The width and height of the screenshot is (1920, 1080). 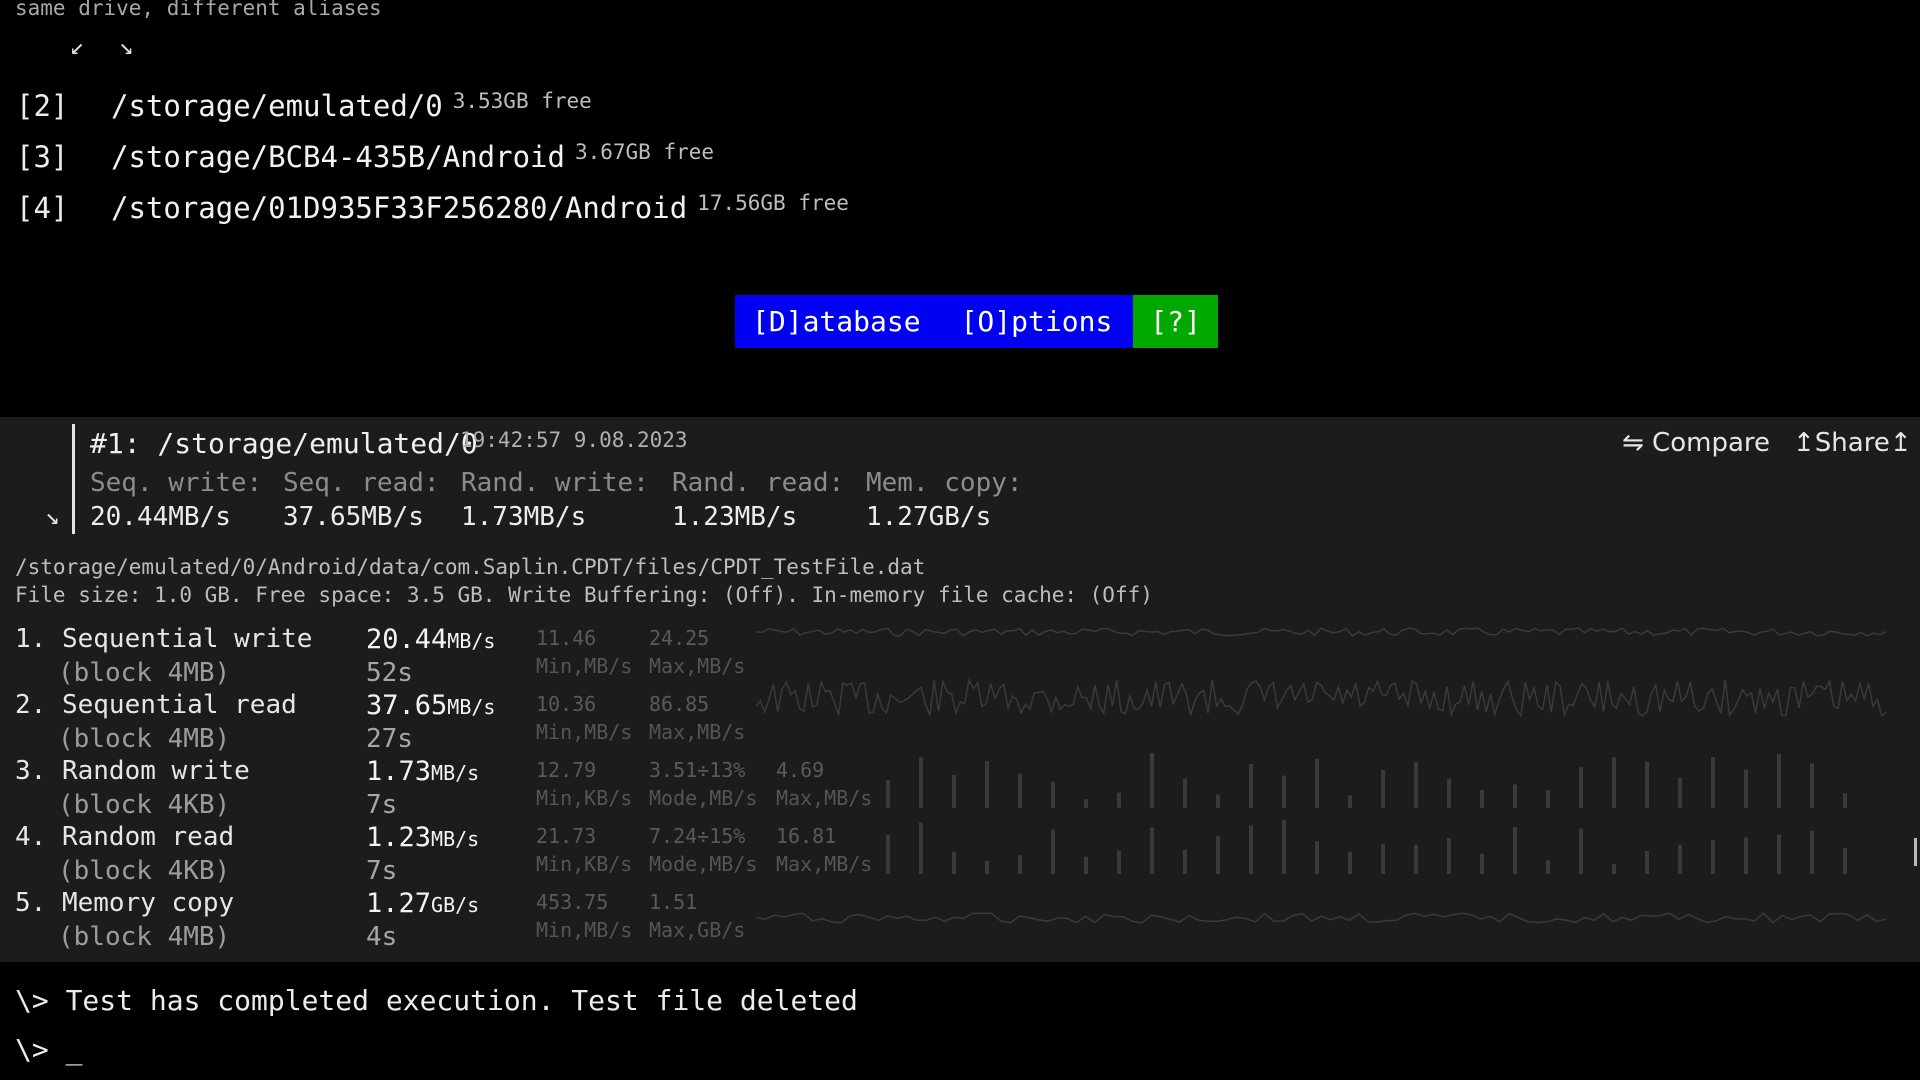 What do you see at coordinates (198, 10) in the screenshot?
I see `drive-alias-note: same drive, different aliases` at bounding box center [198, 10].